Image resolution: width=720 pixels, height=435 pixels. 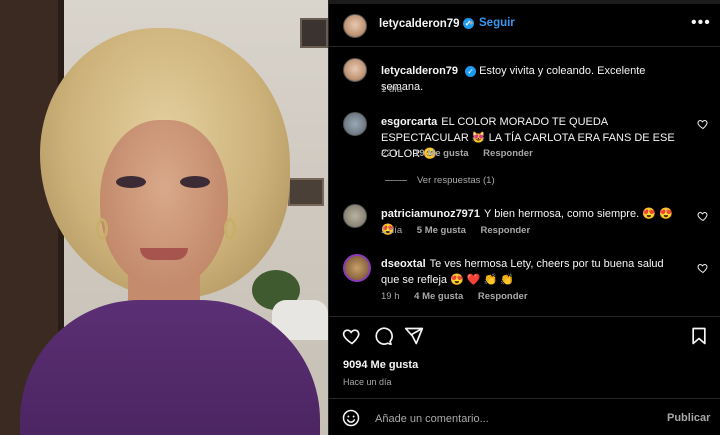 I want to click on verified-icon: ✓, so click(x=471, y=71).